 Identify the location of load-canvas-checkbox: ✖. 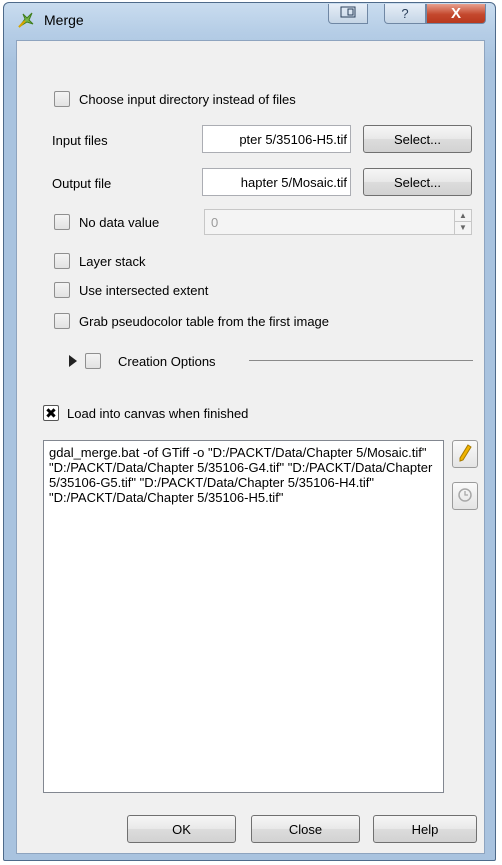
(51, 413).